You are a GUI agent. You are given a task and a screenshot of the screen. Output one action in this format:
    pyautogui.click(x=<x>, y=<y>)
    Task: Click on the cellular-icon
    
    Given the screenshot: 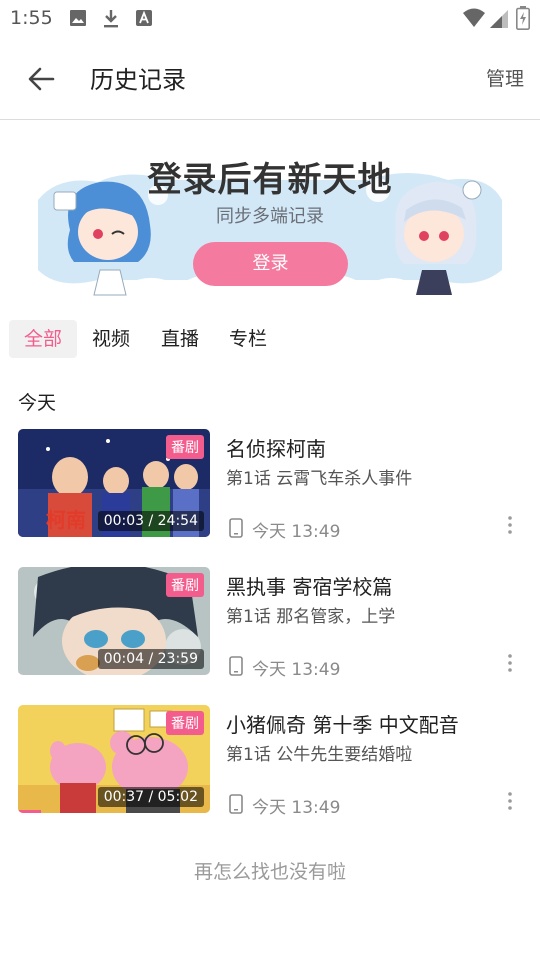 What is the action you would take?
    pyautogui.click(x=499, y=19)
    